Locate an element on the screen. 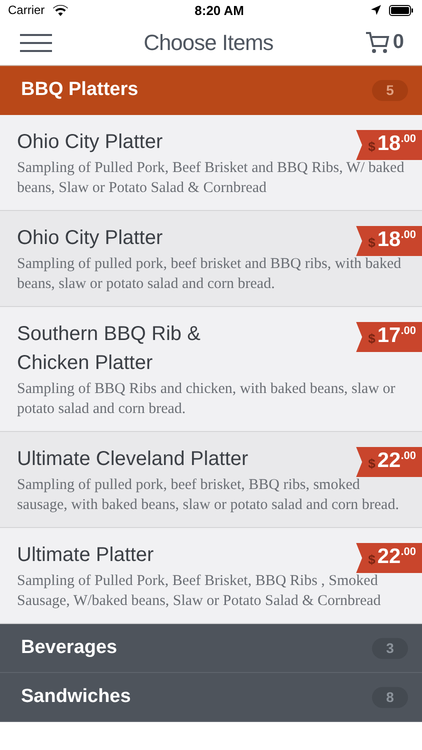 The height and width of the screenshot is (750, 422). cart-button: 0 is located at coordinates (384, 42).